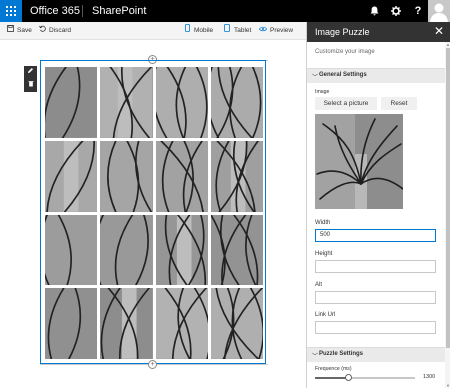  I want to click on avatar, so click(439, 11).